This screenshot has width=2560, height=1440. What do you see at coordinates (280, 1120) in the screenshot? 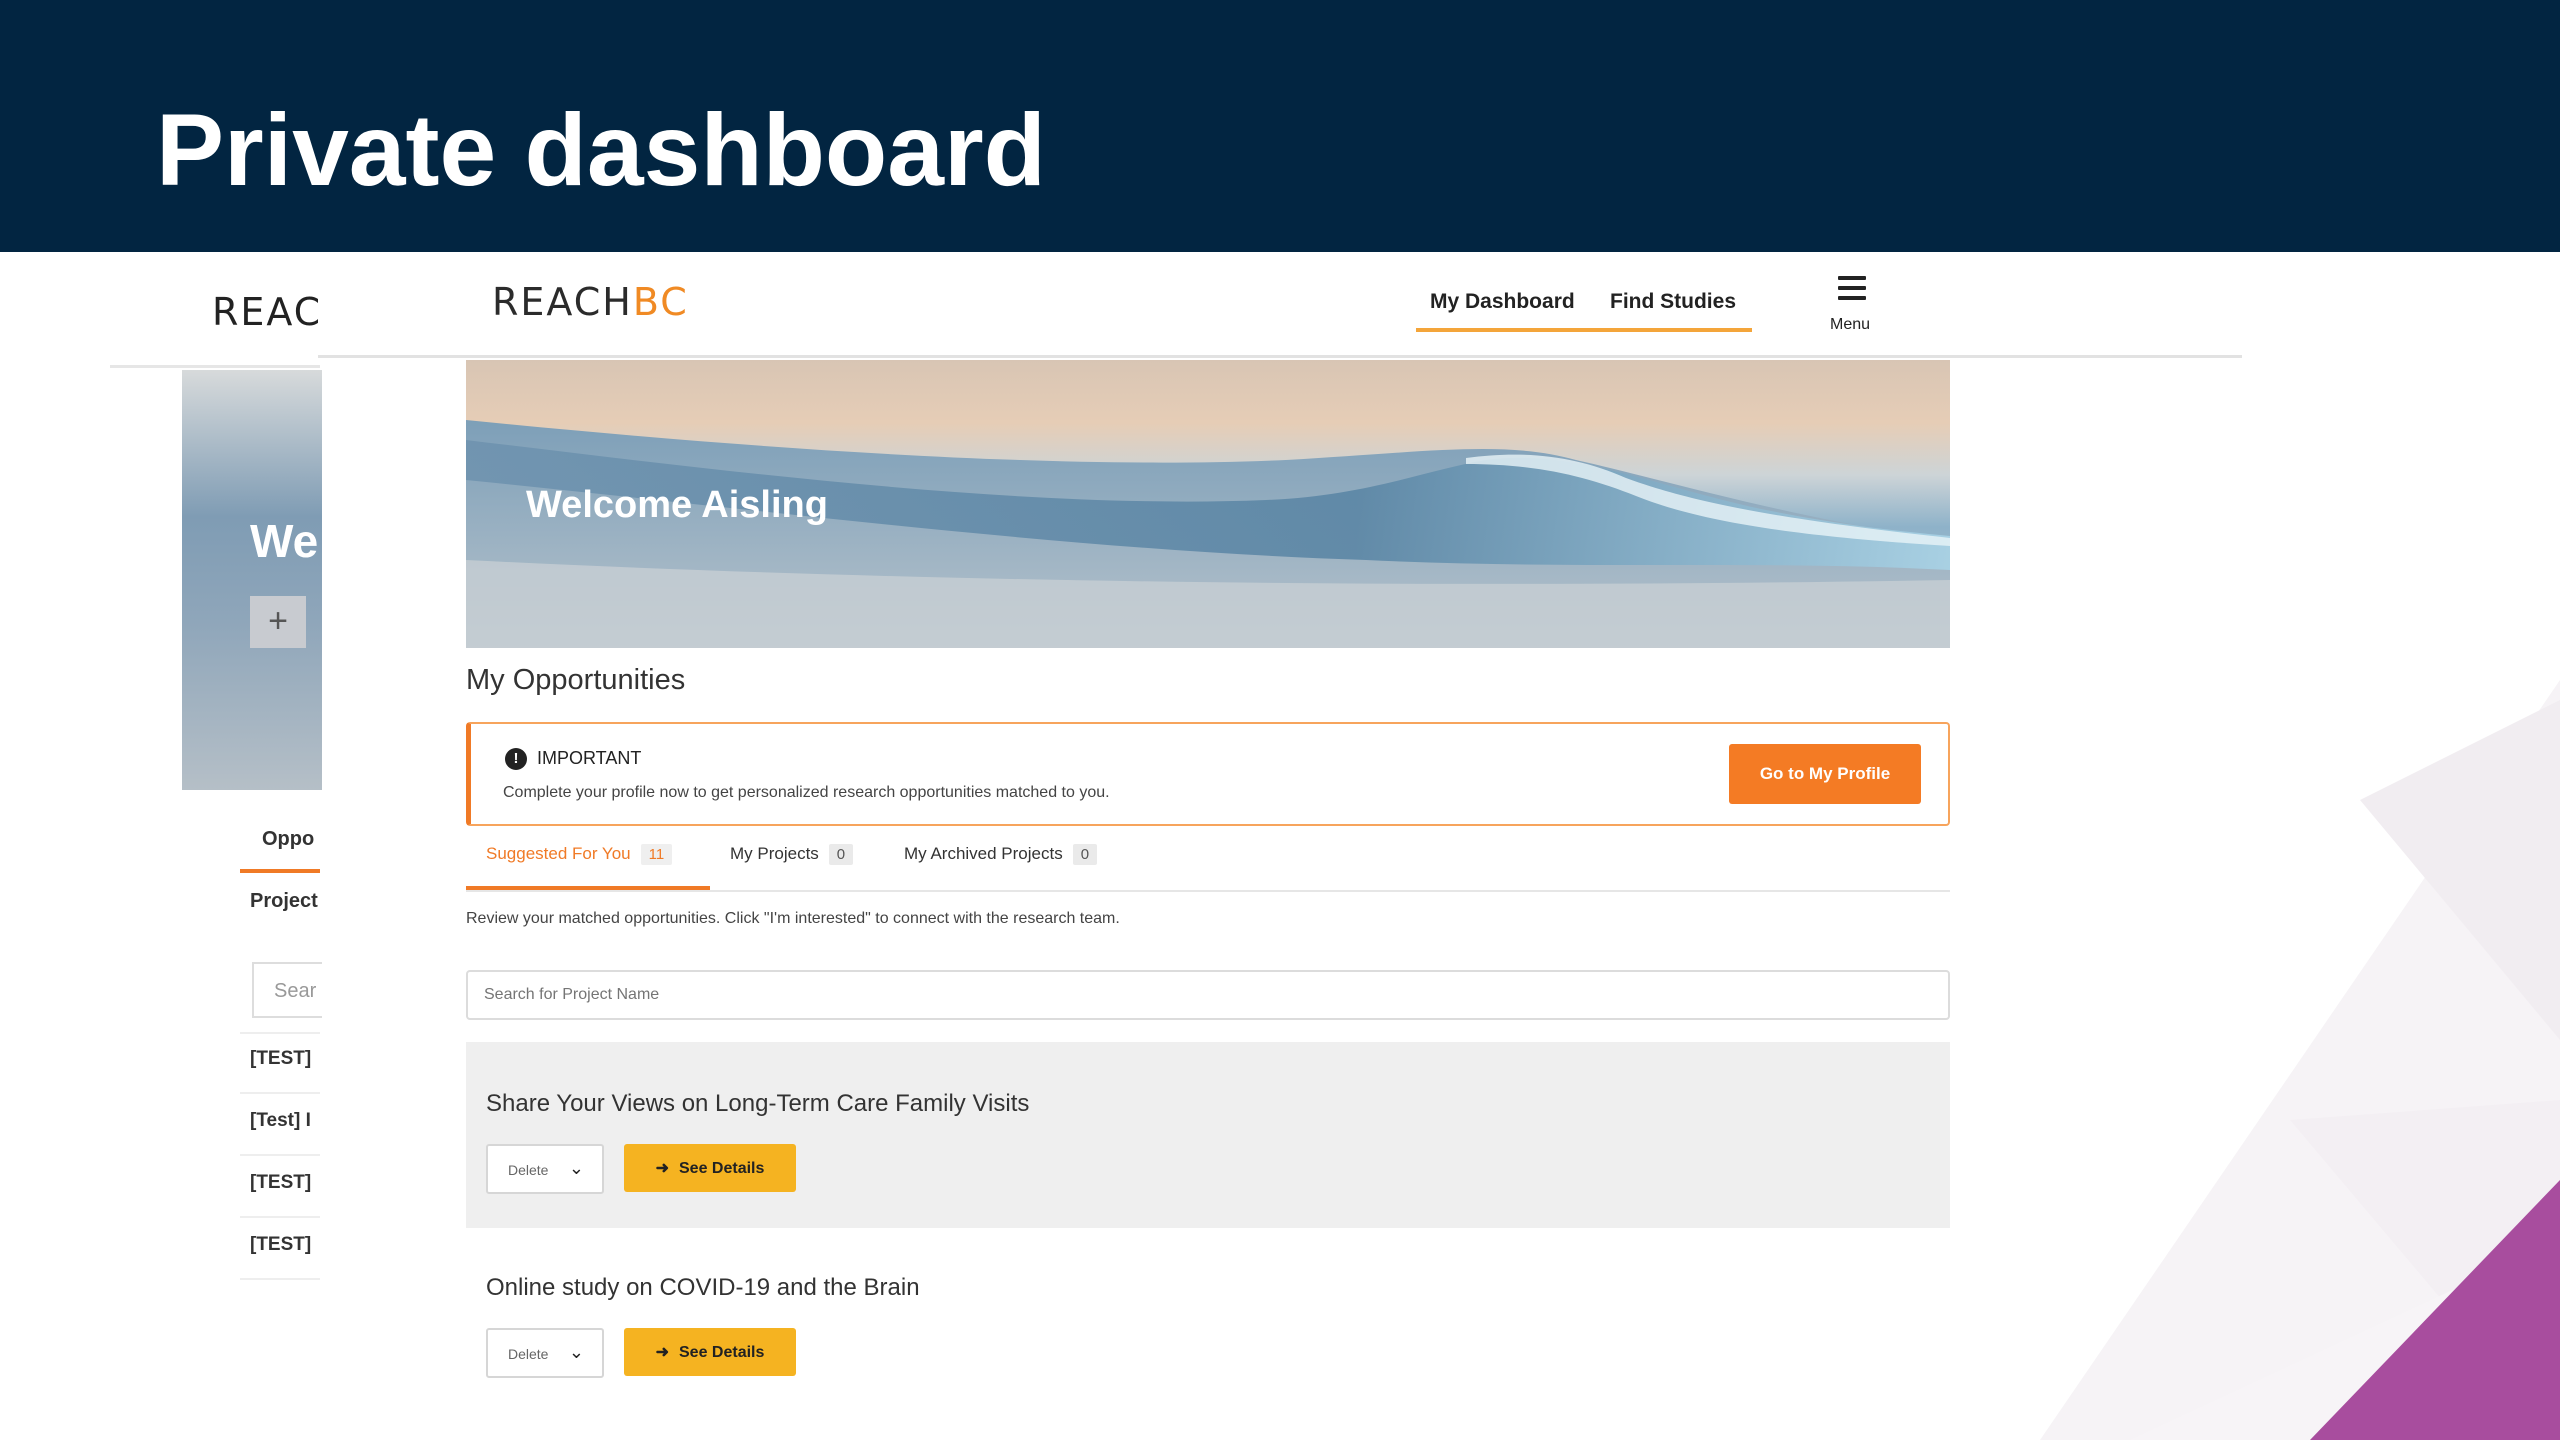
I see `bg-list-item: [Test] I` at bounding box center [280, 1120].